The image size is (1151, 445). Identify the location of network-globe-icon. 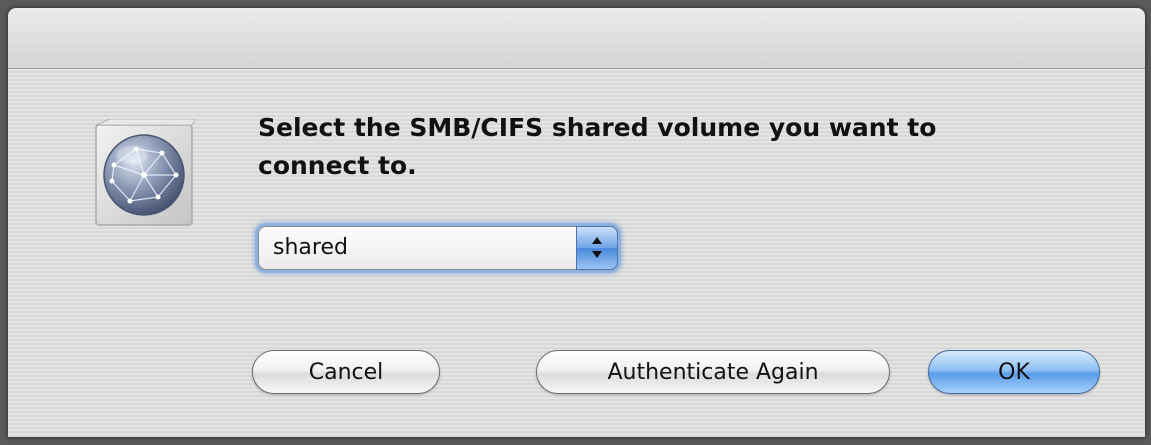
(145, 172).